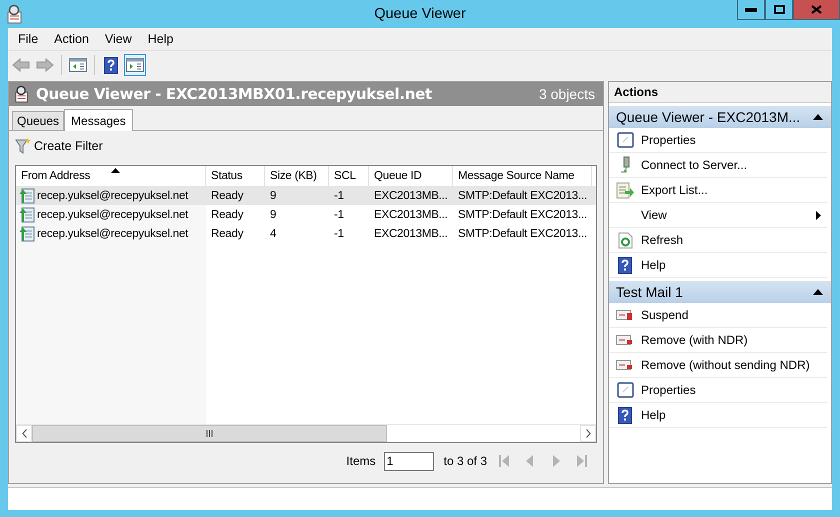 This screenshot has height=517, width=840. What do you see at coordinates (45, 65) in the screenshot?
I see `forward-icon` at bounding box center [45, 65].